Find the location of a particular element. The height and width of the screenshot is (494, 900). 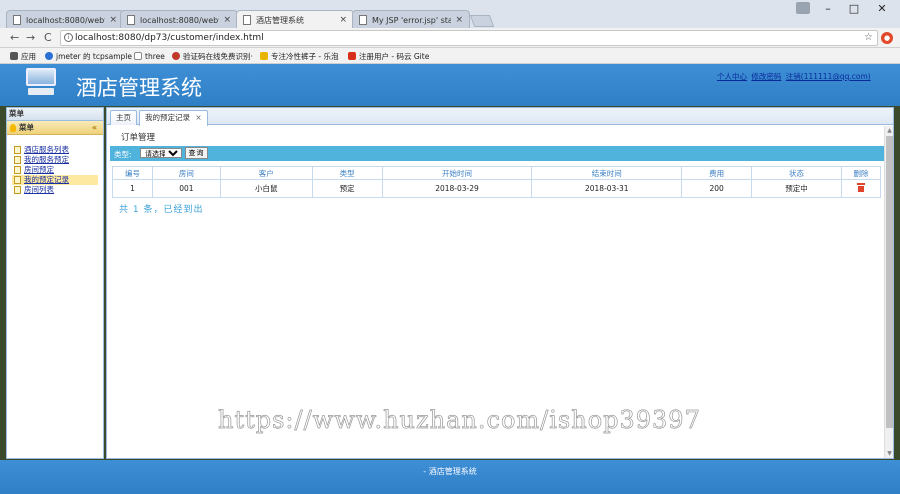

tab-label: 主页 is located at coordinates (123, 117).